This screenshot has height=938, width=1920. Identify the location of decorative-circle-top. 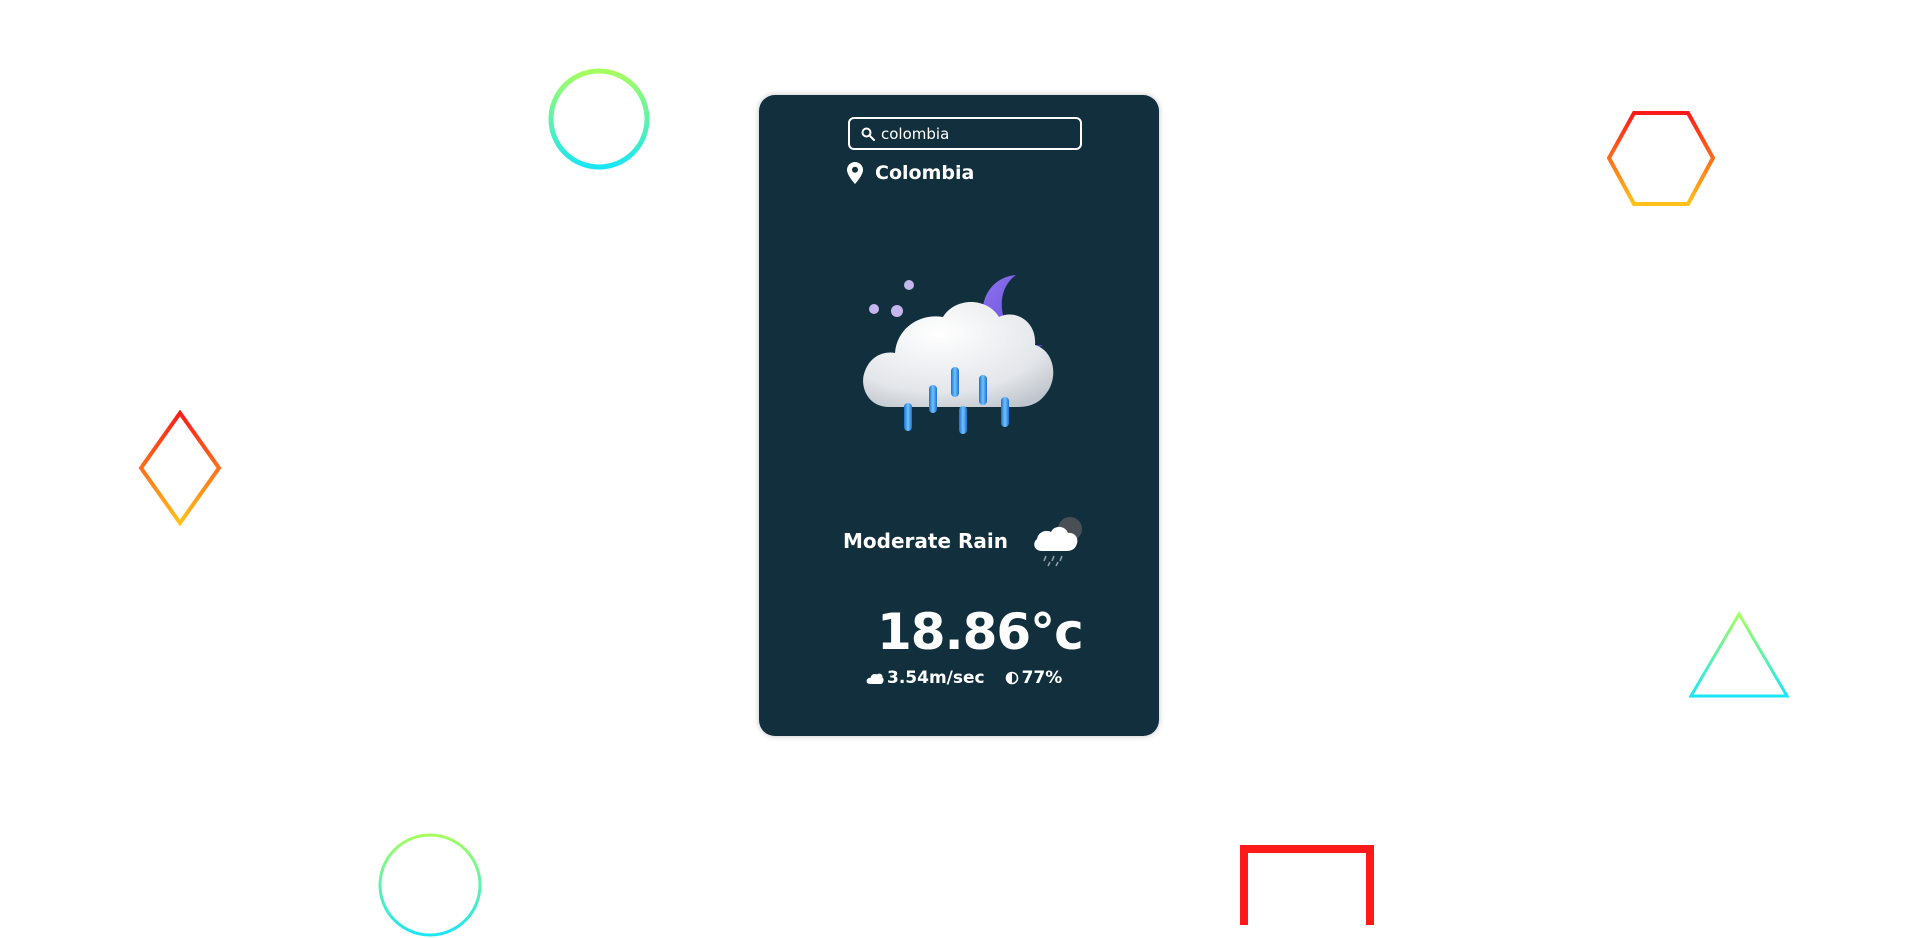
(599, 119).